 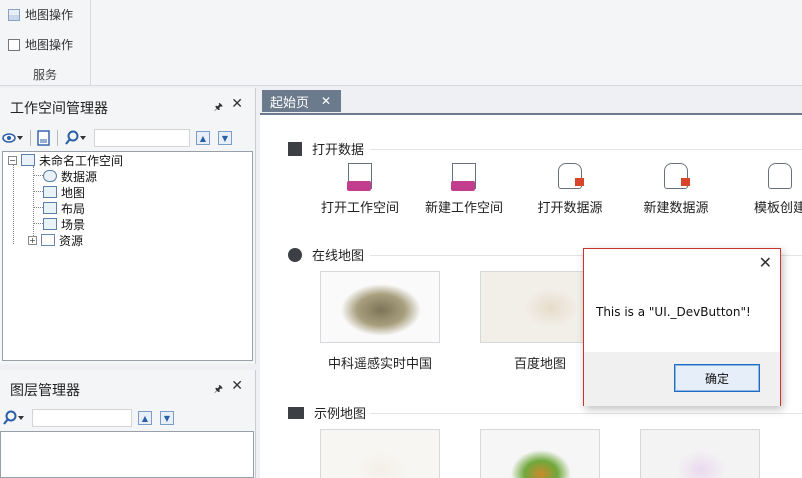 I want to click on section-sample-maps: 示例地图, so click(x=327, y=412).